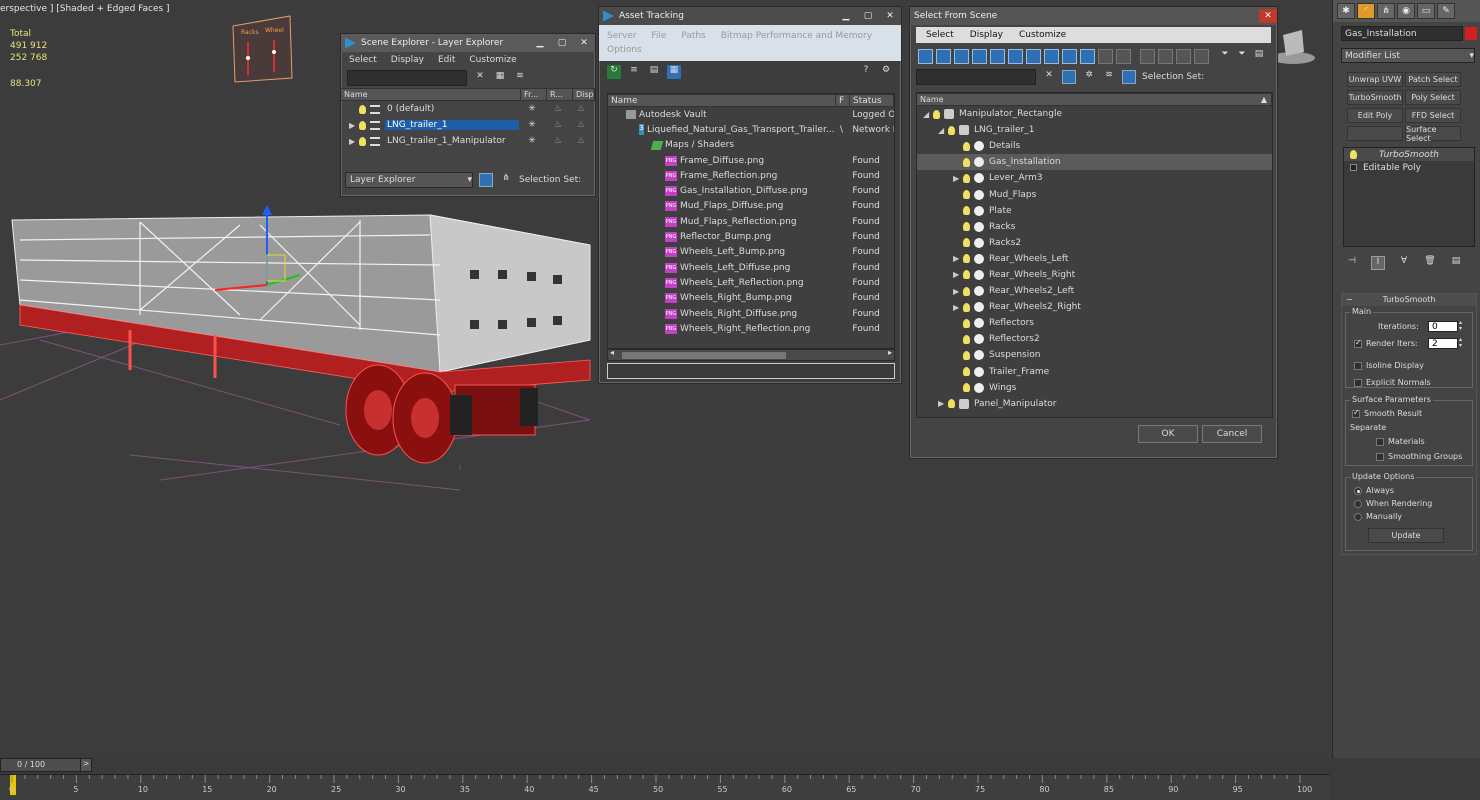 The height and width of the screenshot is (800, 1480). I want to click on col-status: Status, so click(872, 100).